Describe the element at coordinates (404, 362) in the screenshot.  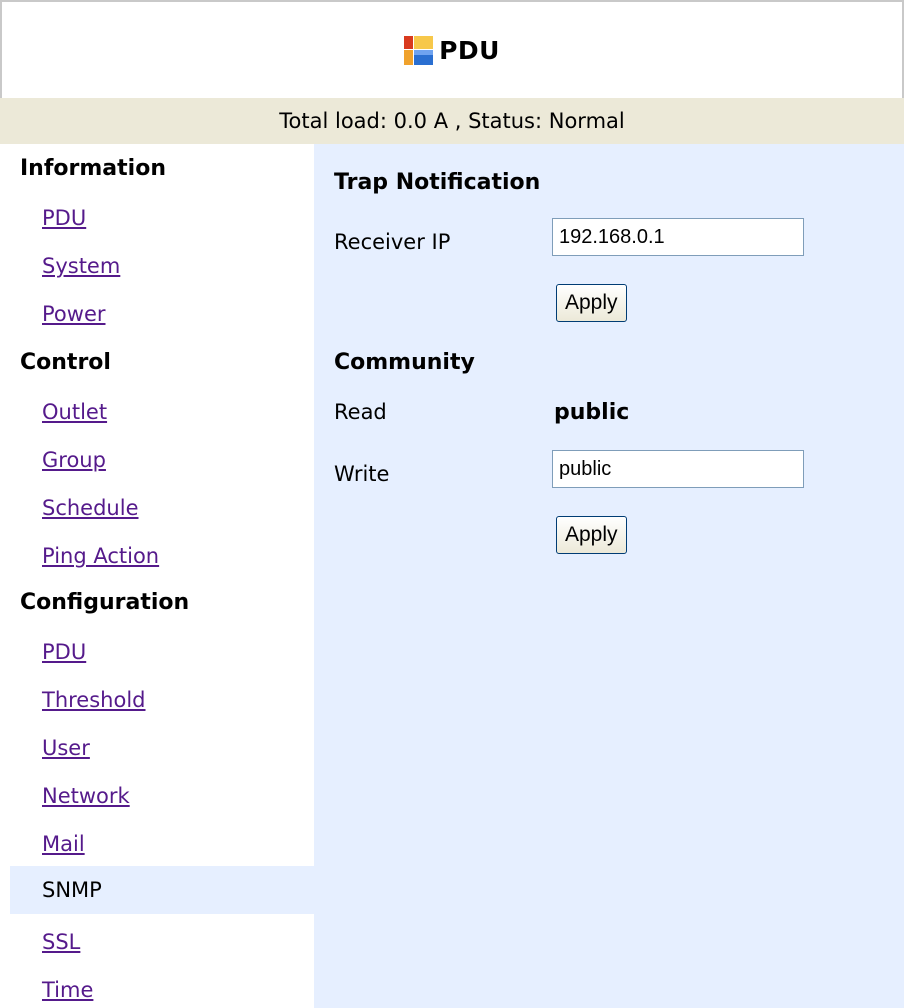
I see `community-heading: Community` at that location.